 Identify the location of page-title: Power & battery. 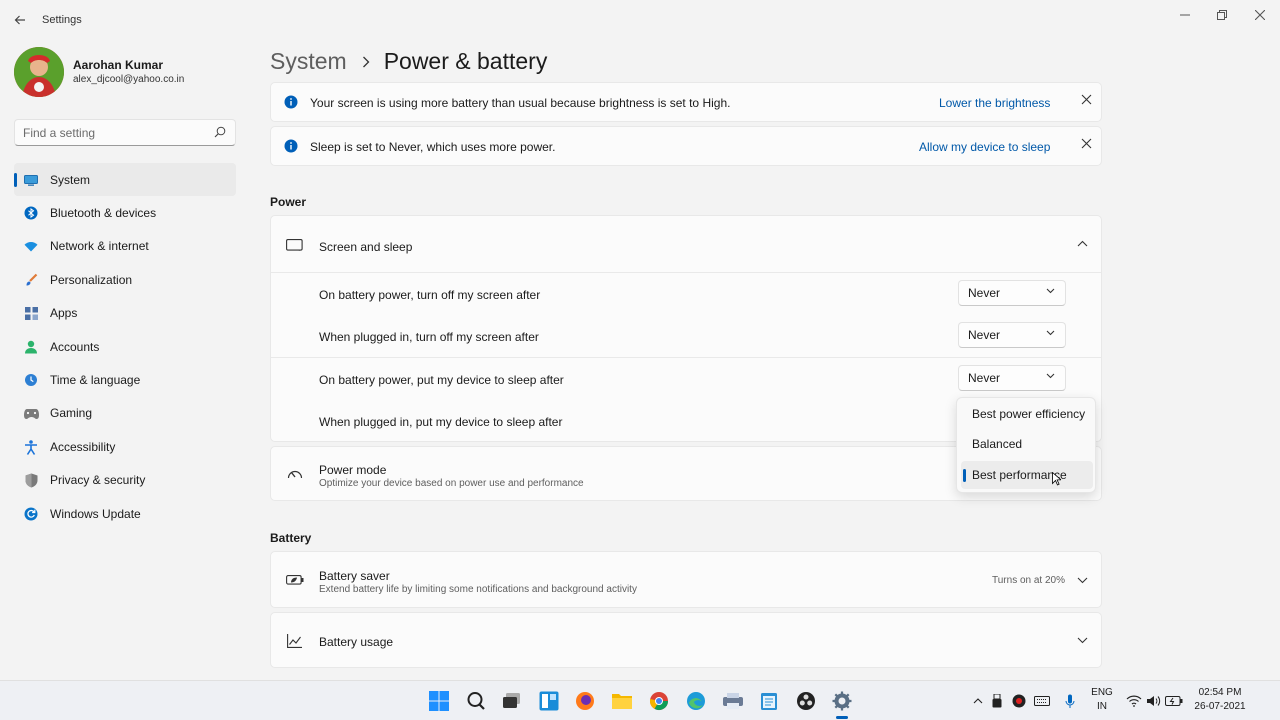
(465, 61).